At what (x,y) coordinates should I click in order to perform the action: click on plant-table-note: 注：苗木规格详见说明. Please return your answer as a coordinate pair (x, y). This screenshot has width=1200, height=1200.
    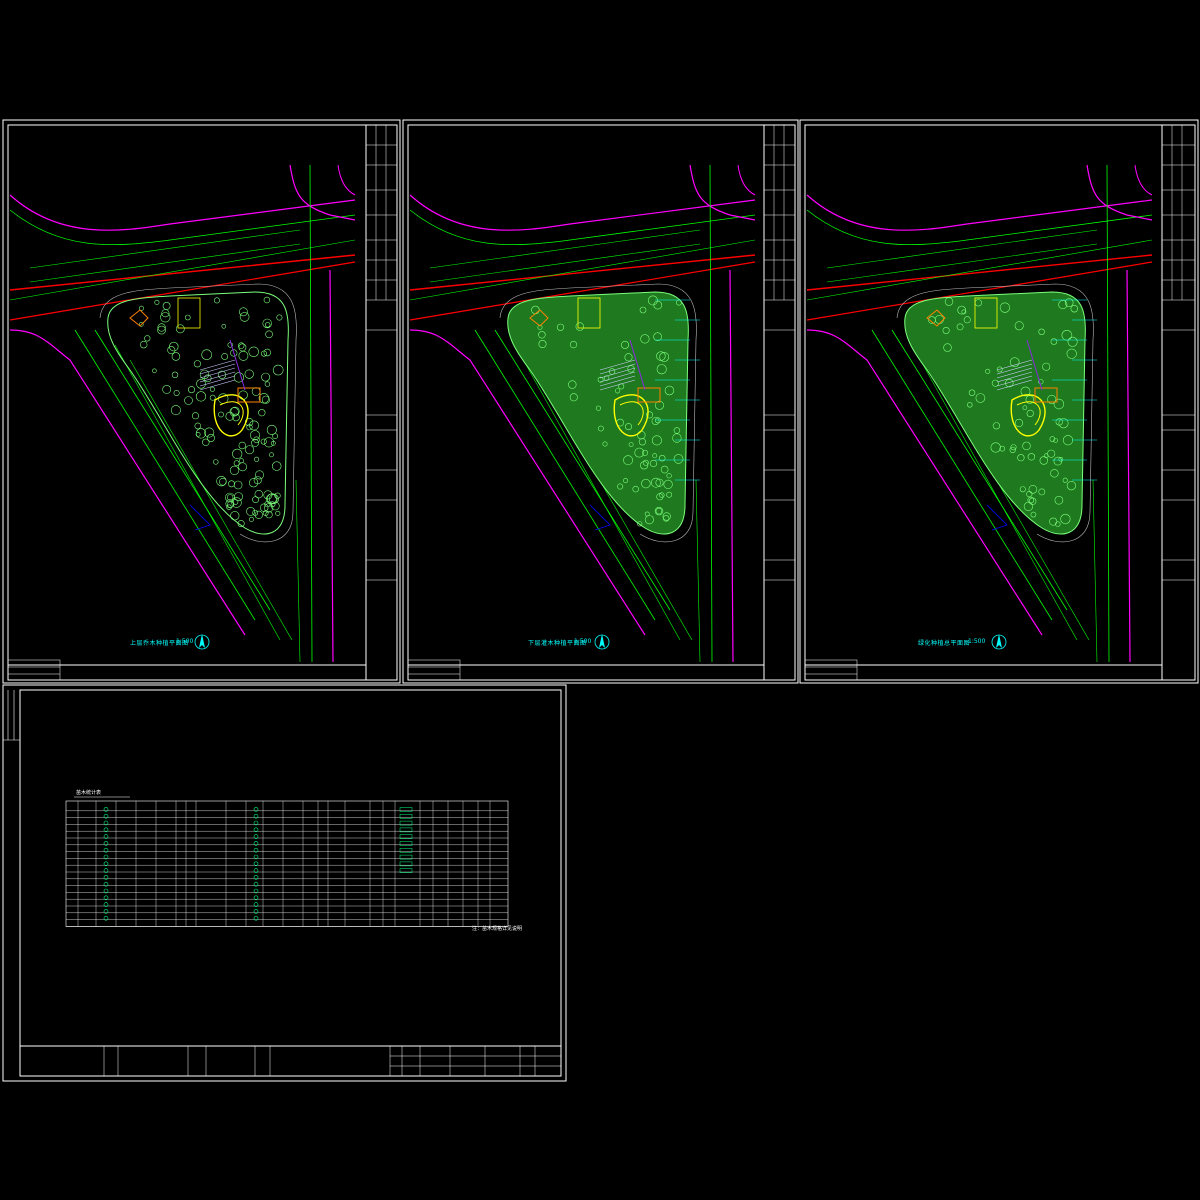
    Looking at the image, I should click on (497, 929).